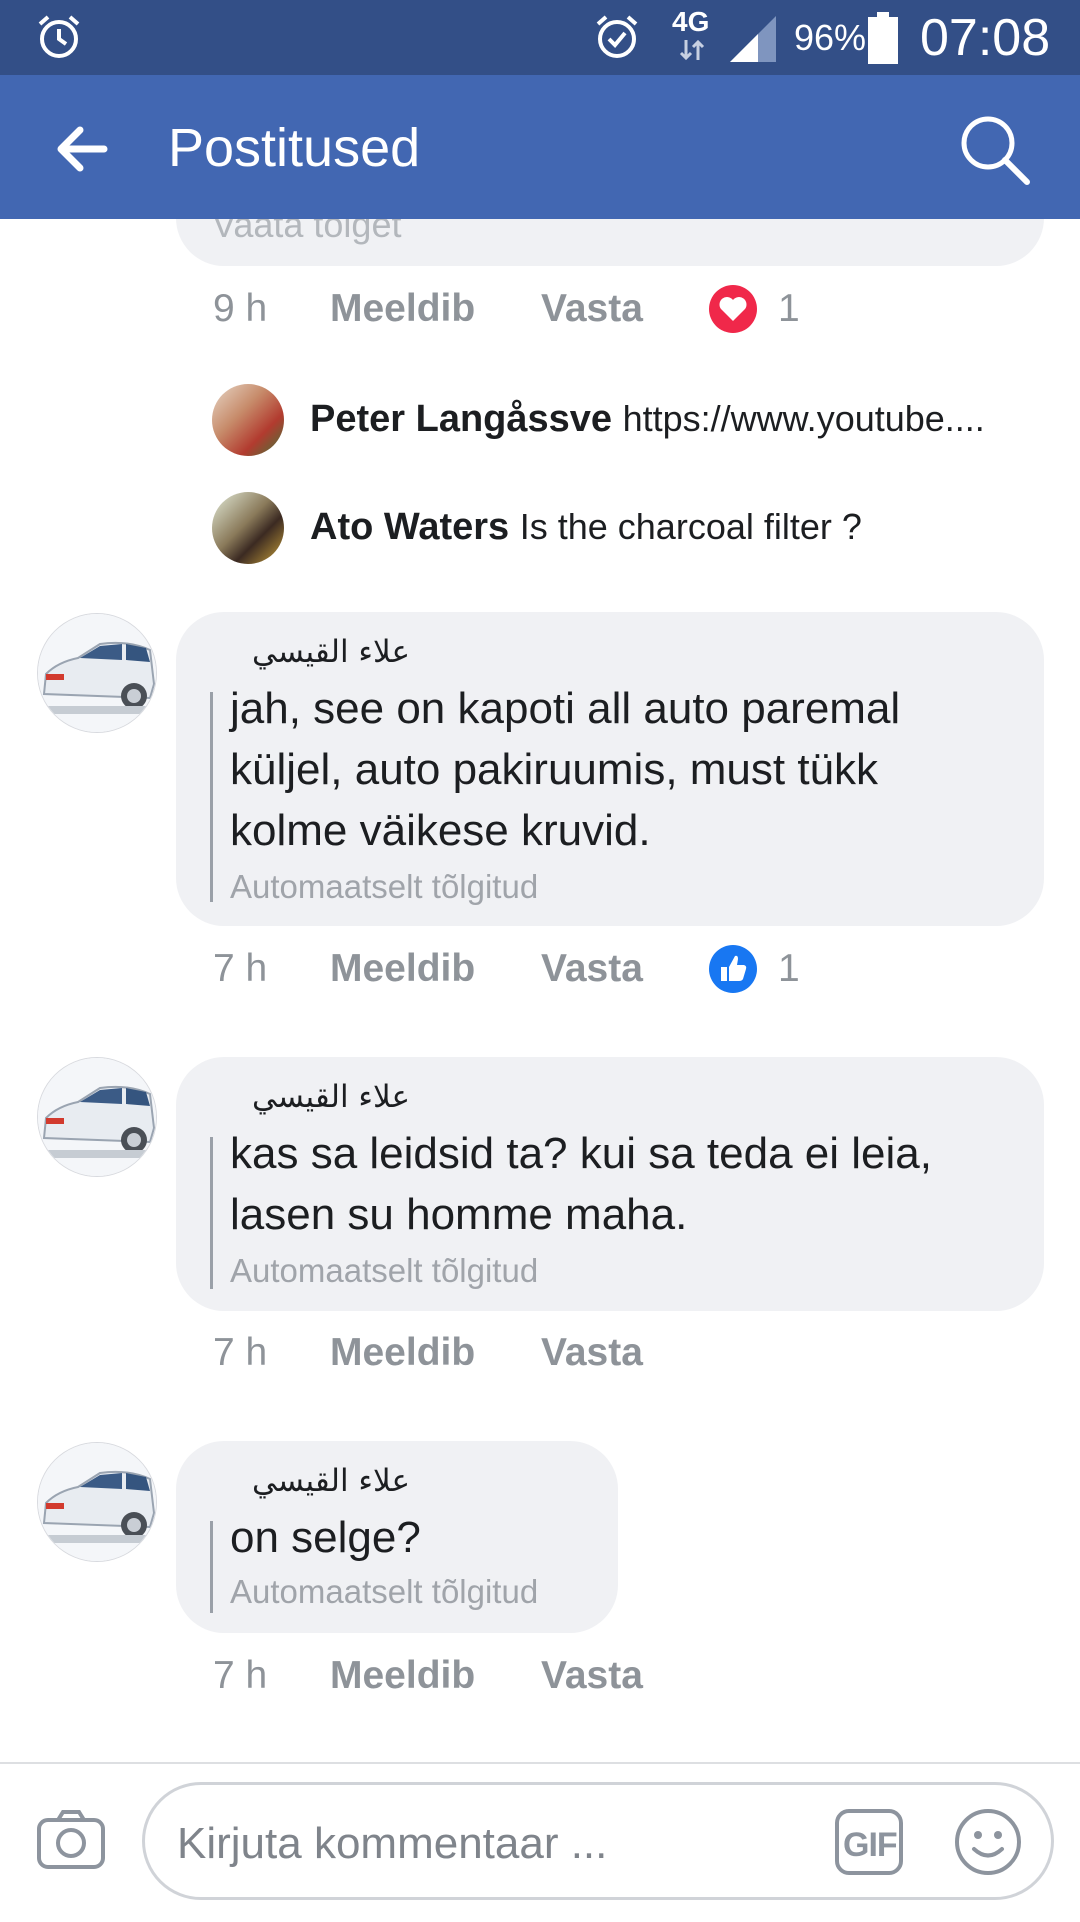 This screenshot has height=1922, width=1080. I want to click on reply-author: Ato Waters, so click(409, 527).